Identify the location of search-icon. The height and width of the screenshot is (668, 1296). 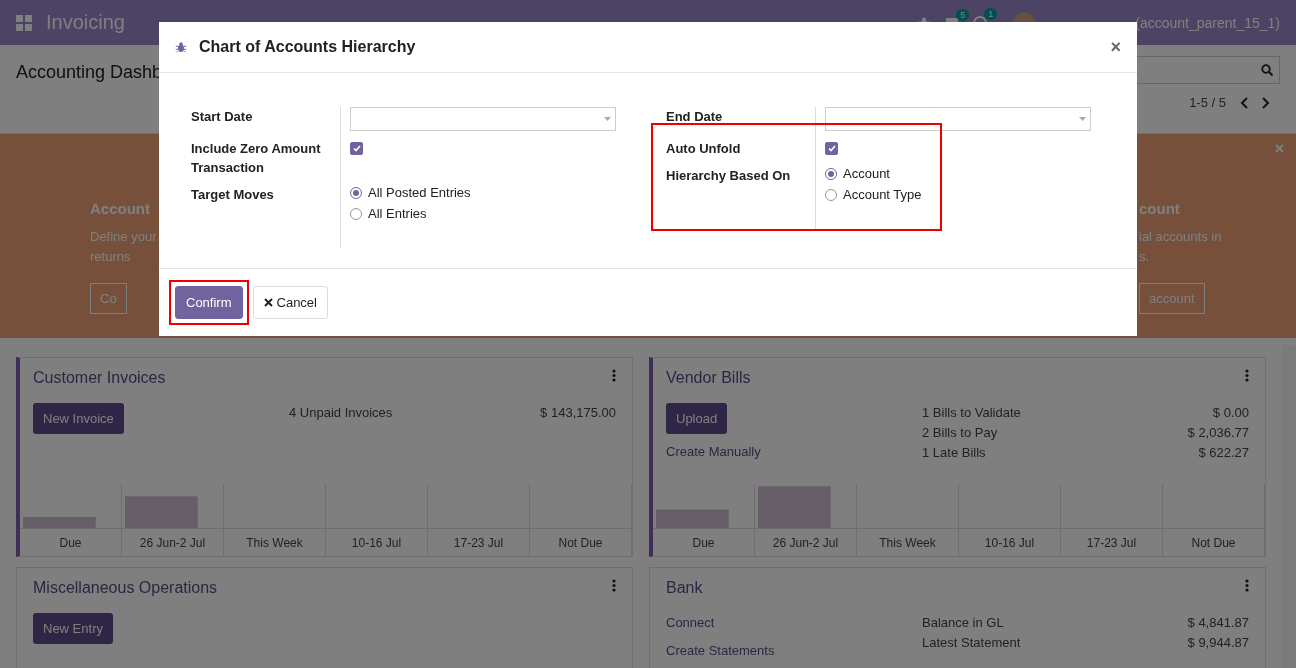
(1267, 70).